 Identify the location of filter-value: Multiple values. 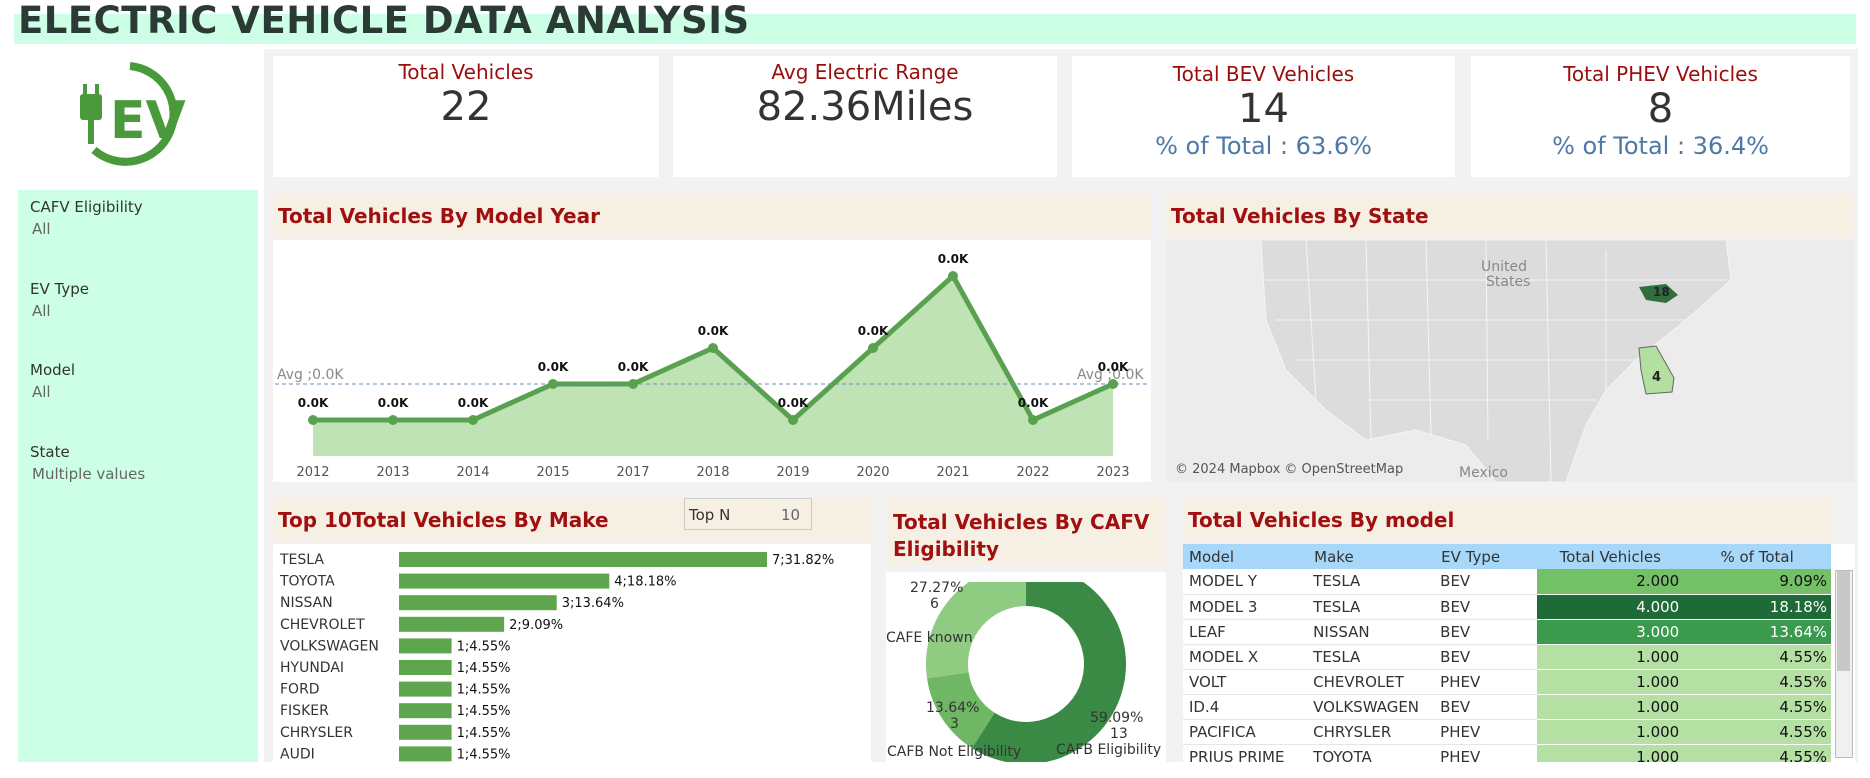
(88, 474).